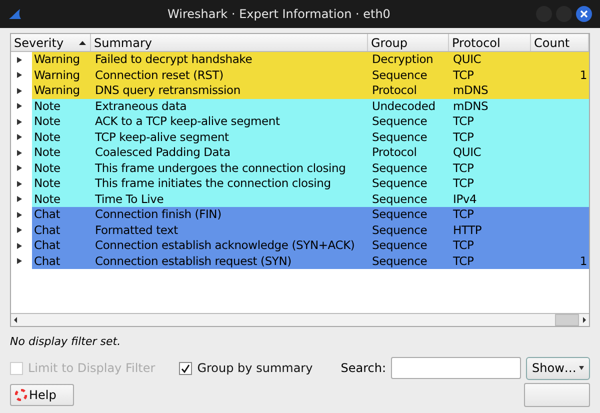  What do you see at coordinates (490, 230) in the screenshot?
I see `protocol-cell: HTTP` at bounding box center [490, 230].